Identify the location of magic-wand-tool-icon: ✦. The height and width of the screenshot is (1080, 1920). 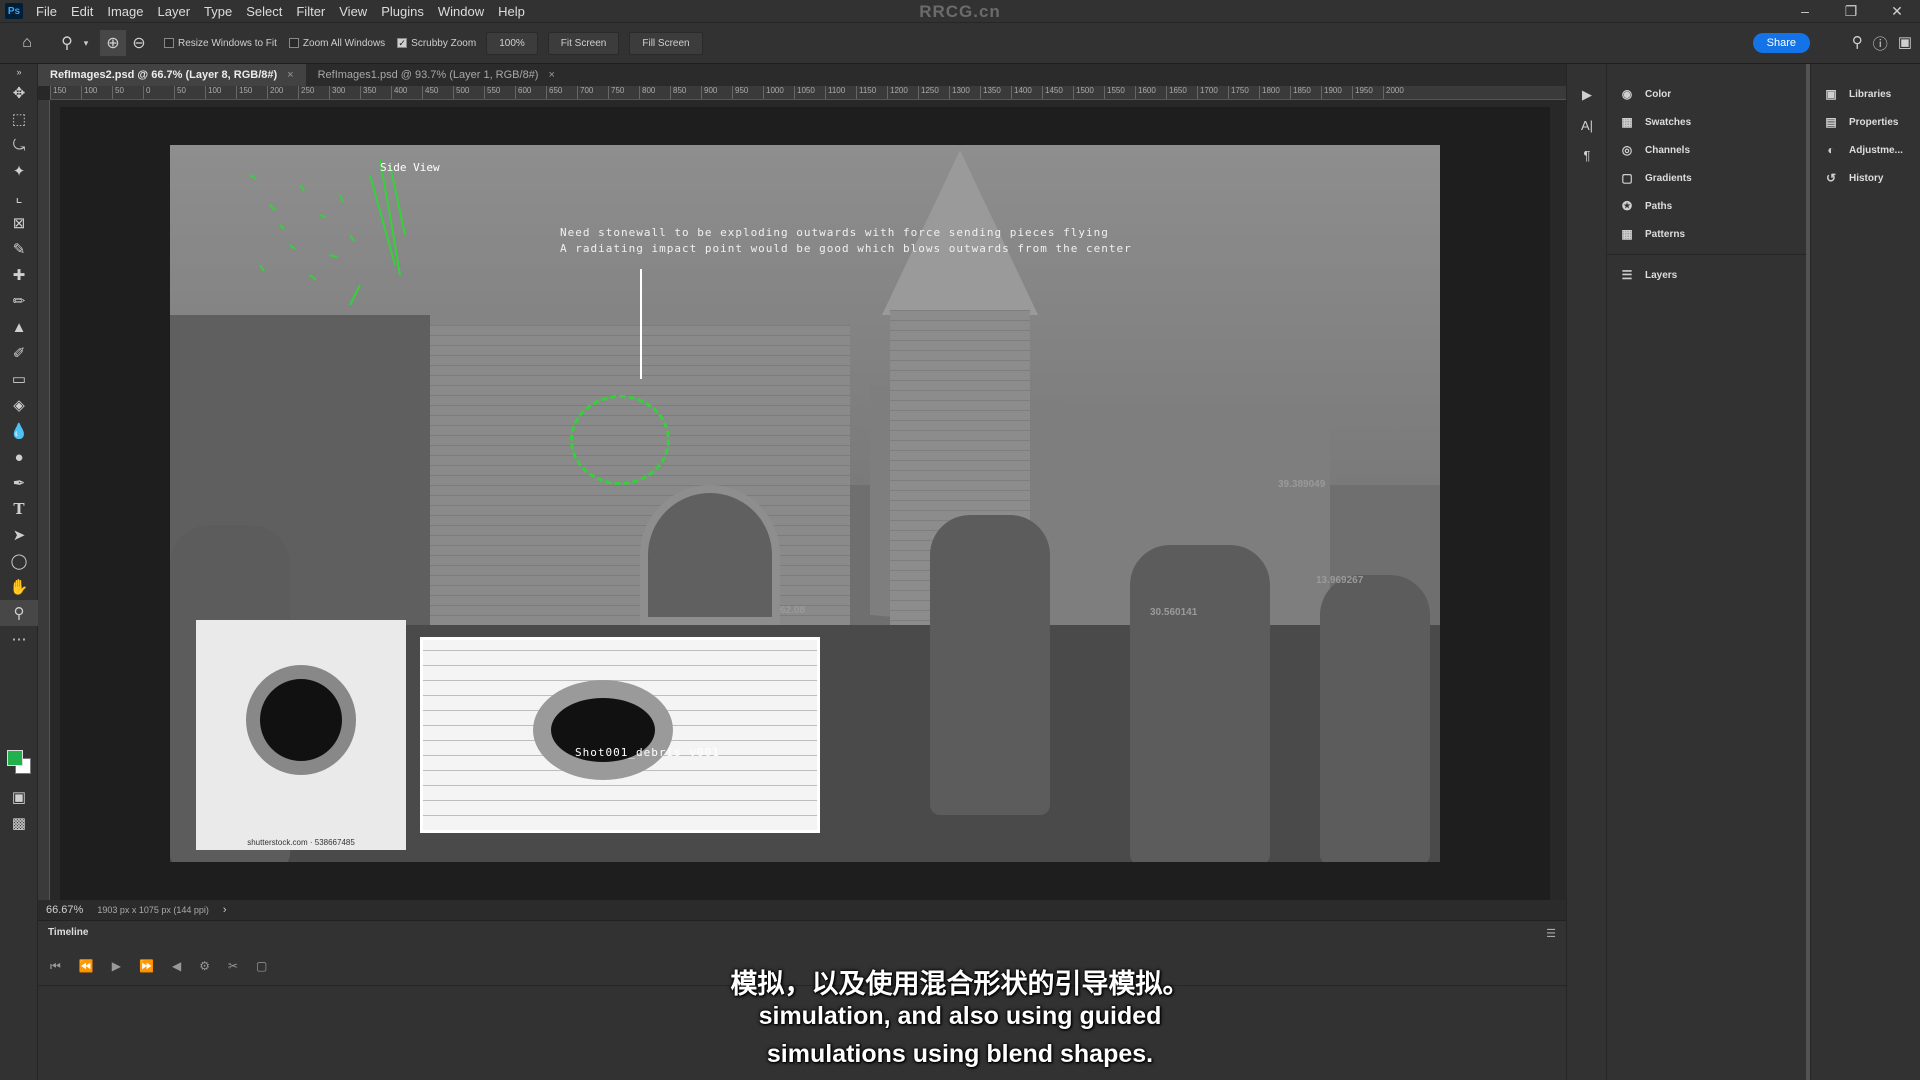
(19, 171).